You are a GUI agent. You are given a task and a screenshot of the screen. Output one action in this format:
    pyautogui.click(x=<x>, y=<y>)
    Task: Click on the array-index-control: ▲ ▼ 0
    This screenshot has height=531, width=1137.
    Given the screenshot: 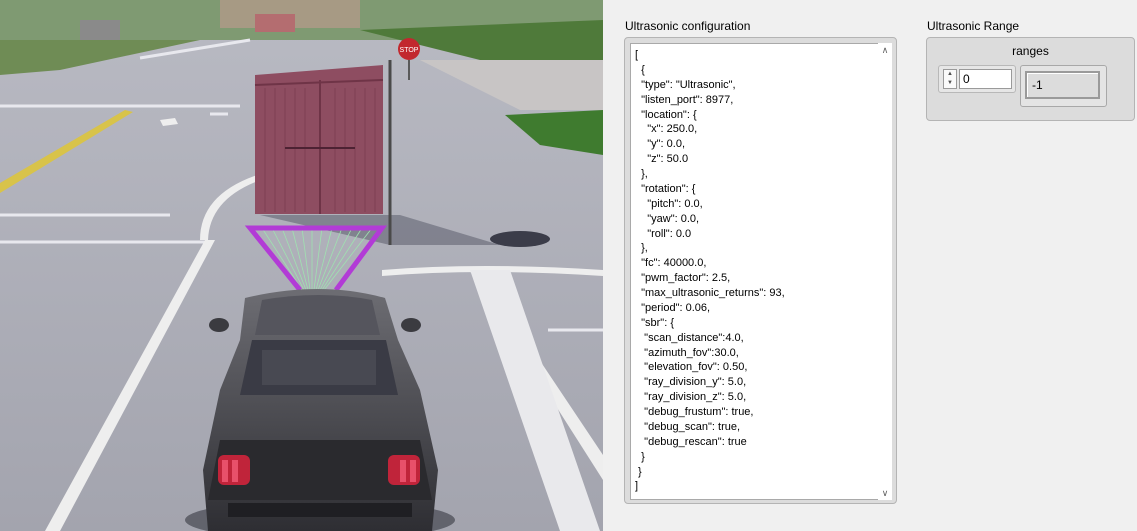 What is the action you would take?
    pyautogui.click(x=977, y=79)
    